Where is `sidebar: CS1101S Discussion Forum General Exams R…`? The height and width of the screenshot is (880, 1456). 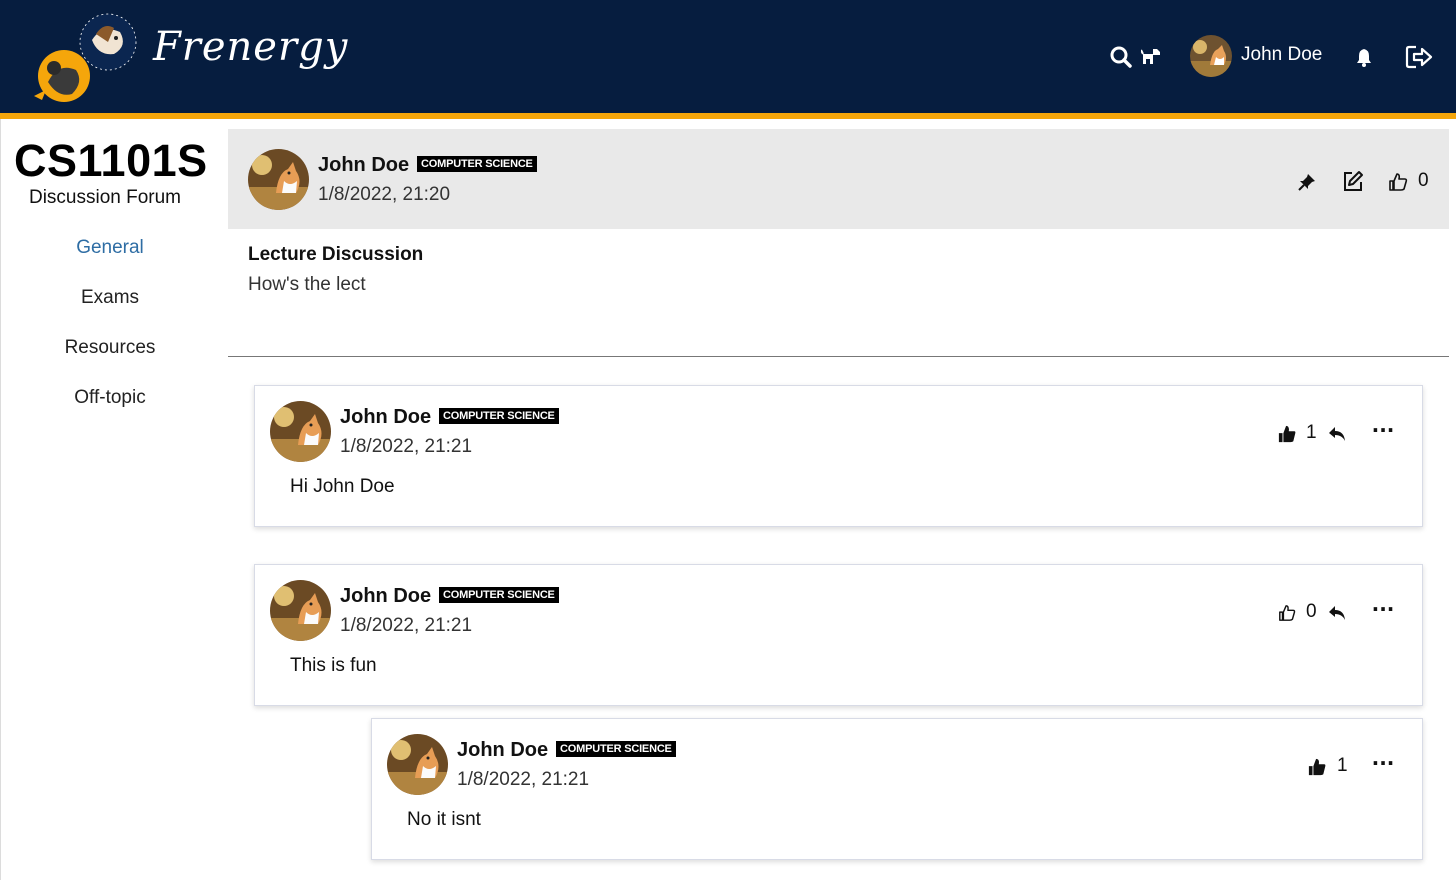 sidebar: CS1101S Discussion Forum General Exams R… is located at coordinates (110, 499).